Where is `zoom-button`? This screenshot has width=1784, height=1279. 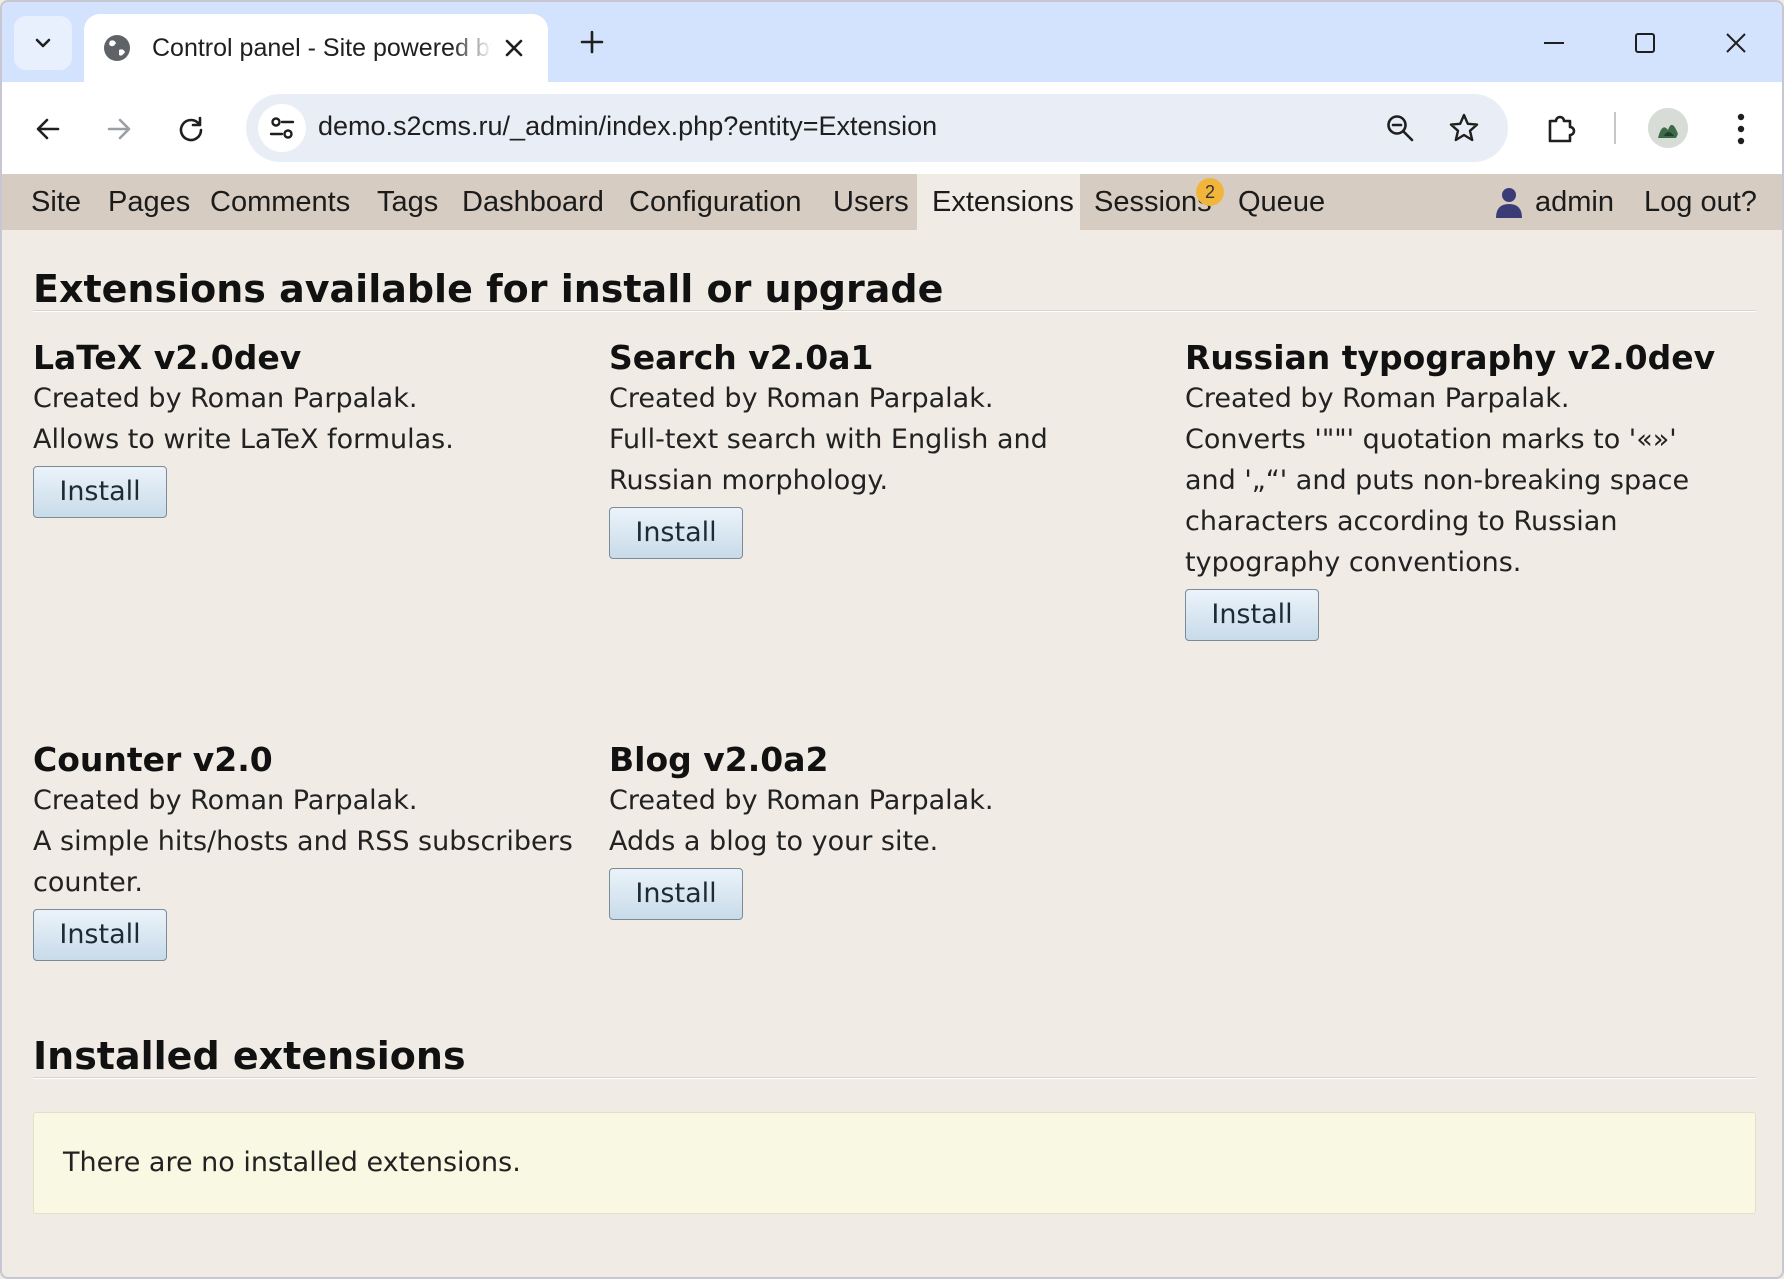
zoom-button is located at coordinates (1400, 128).